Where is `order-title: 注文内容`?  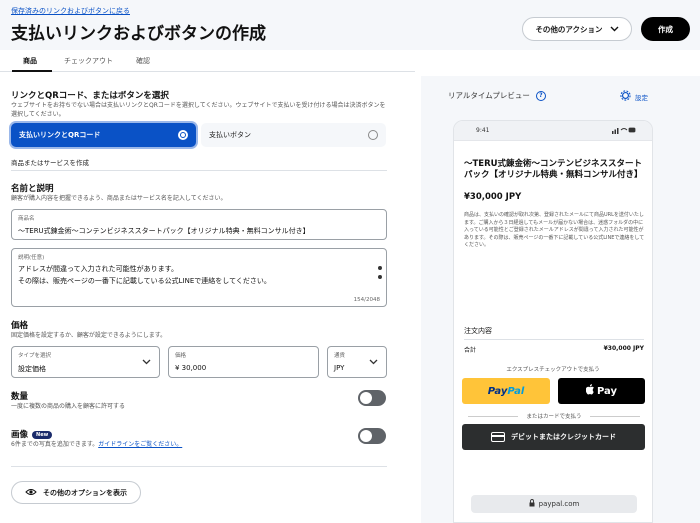 order-title: 注文内容 is located at coordinates (478, 331).